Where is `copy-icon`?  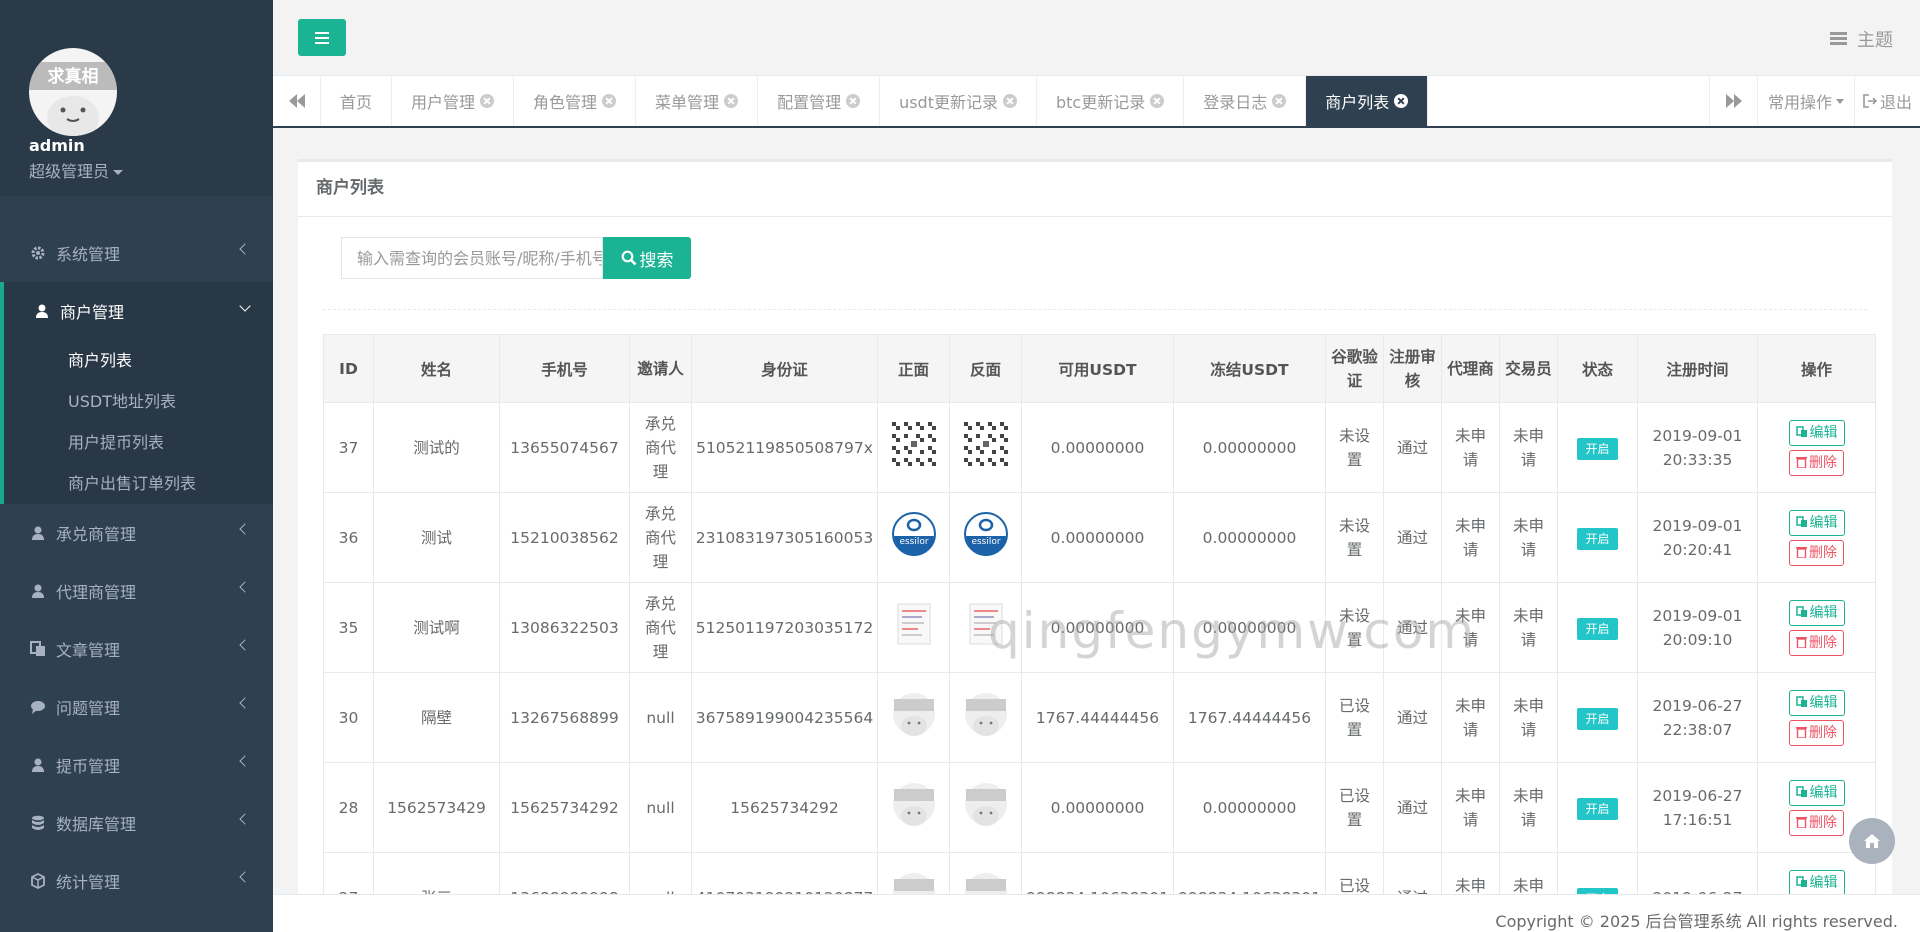 copy-icon is located at coordinates (1801, 701).